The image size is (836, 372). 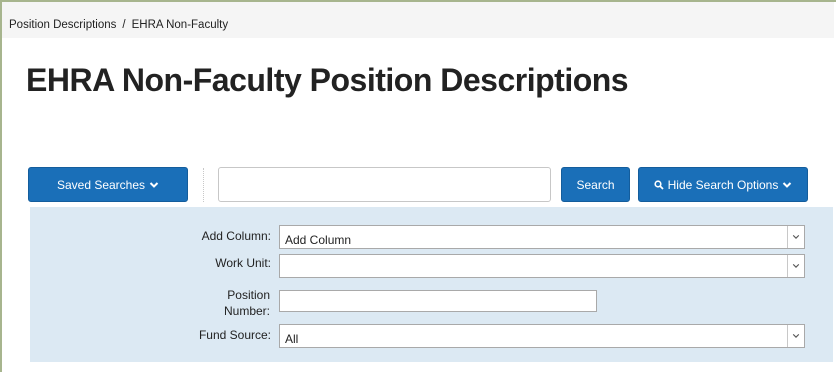 I want to click on breadcrumb-current: EHRA Non-Faculty, so click(x=180, y=25).